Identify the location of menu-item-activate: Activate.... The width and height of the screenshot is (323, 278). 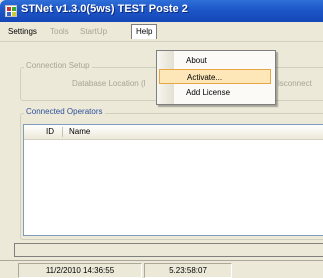
(215, 76).